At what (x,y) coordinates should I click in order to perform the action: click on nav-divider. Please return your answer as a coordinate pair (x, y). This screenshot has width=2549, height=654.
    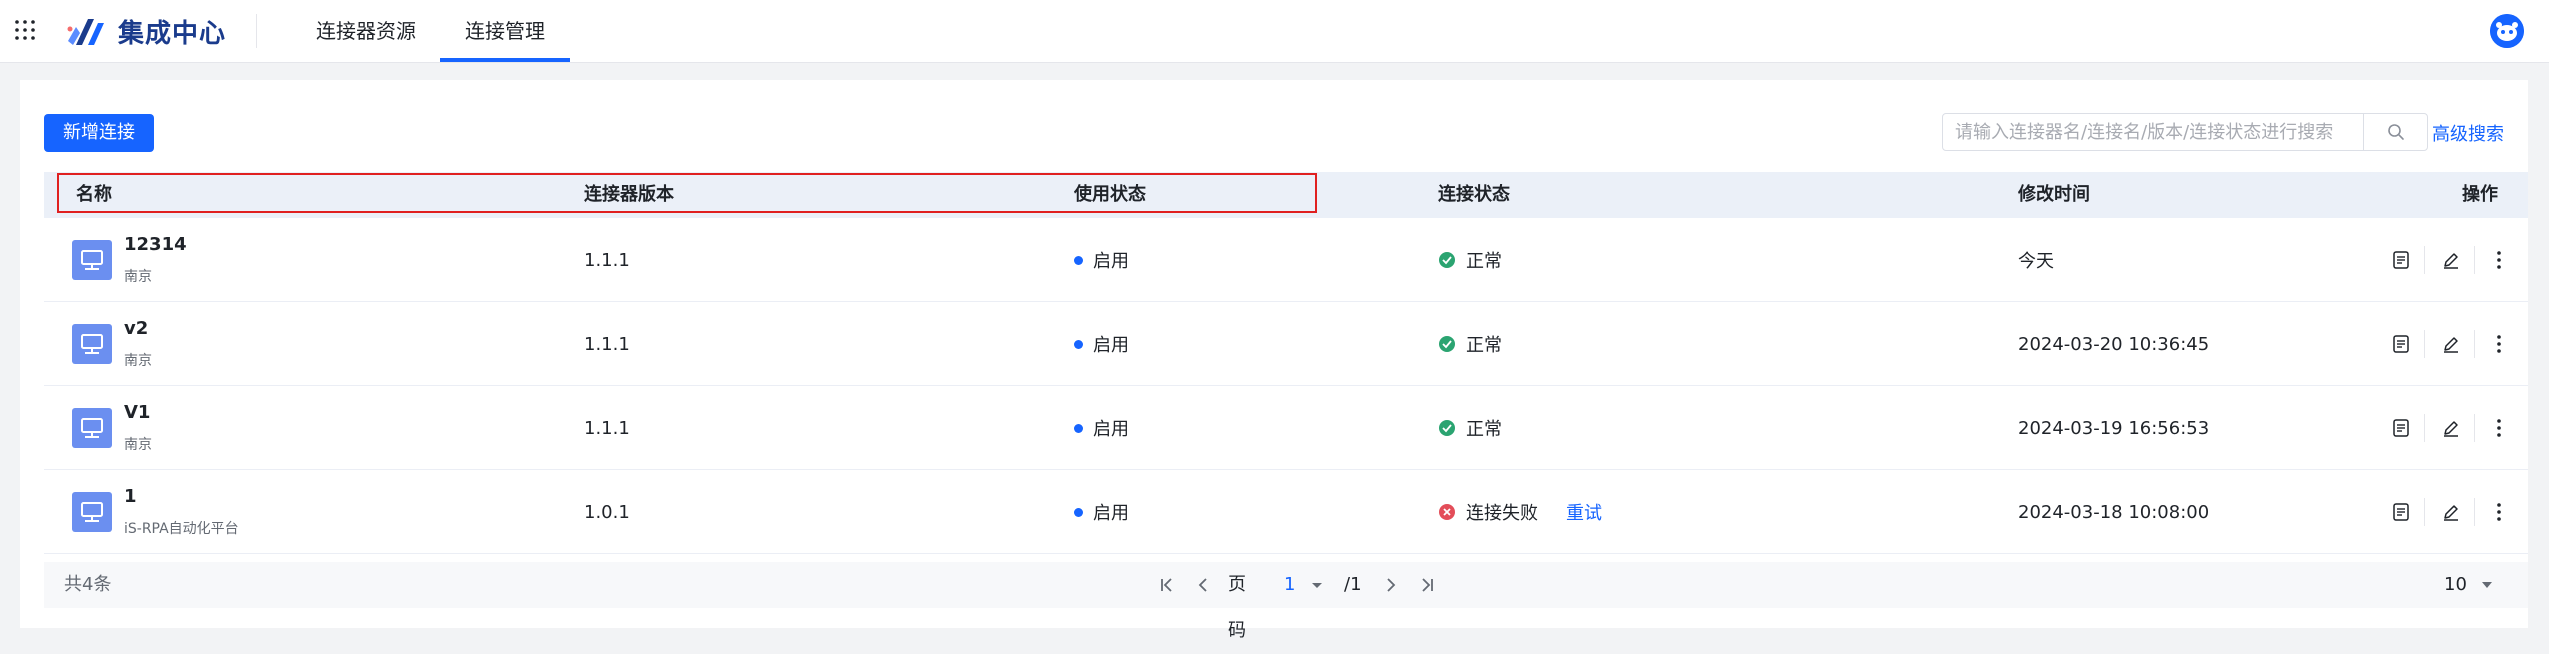
    Looking at the image, I should click on (256, 31).